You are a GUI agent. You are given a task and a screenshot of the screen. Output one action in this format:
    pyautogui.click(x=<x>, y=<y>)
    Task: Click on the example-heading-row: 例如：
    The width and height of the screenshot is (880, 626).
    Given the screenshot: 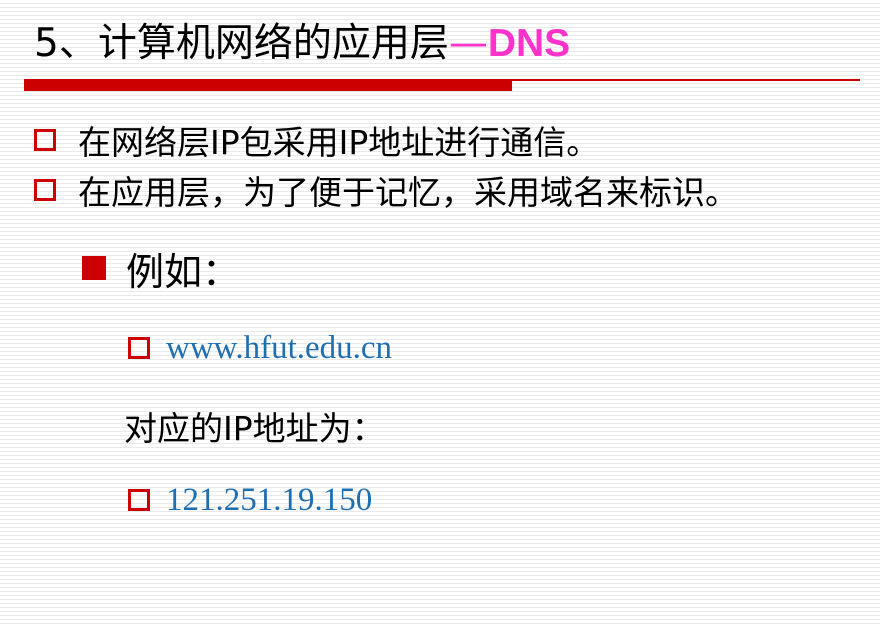 What is the action you would take?
    pyautogui.click(x=161, y=268)
    